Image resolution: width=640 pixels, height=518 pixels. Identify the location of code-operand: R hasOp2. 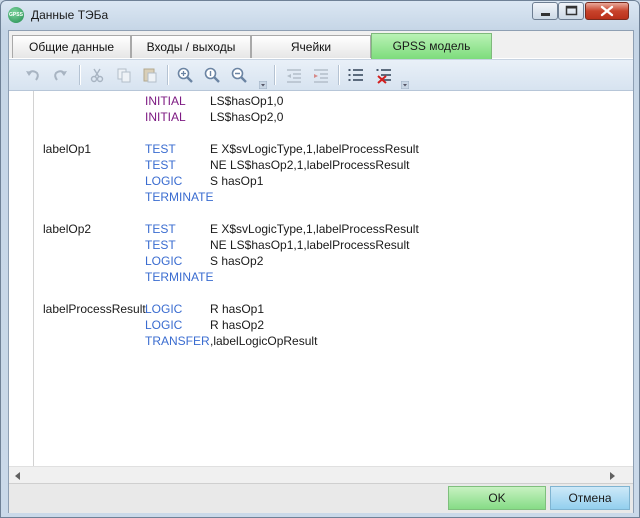
(237, 325).